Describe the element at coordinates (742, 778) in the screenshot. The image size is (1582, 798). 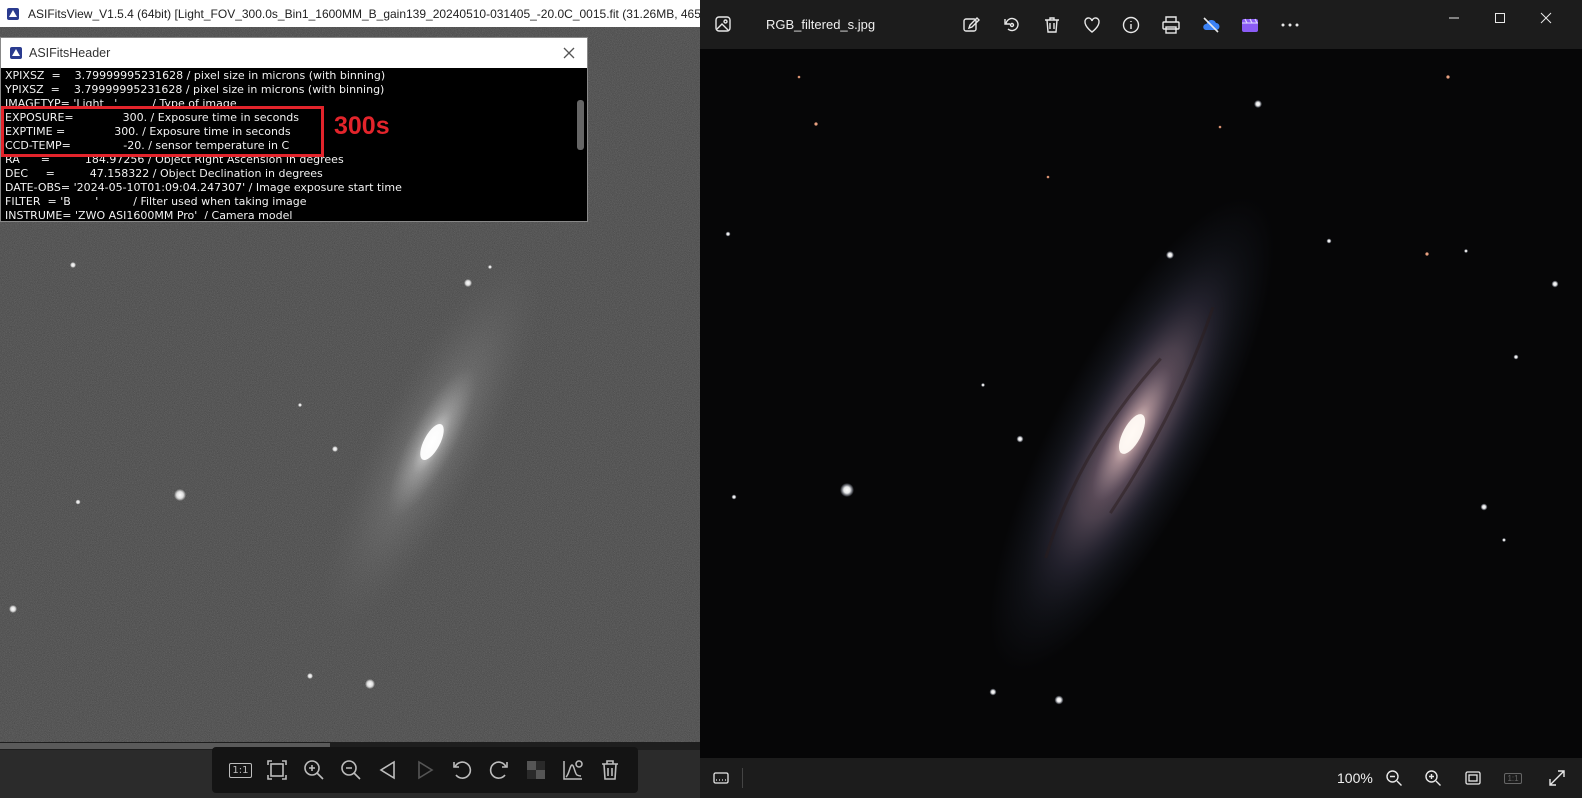
I see `statusbar-divider` at that location.